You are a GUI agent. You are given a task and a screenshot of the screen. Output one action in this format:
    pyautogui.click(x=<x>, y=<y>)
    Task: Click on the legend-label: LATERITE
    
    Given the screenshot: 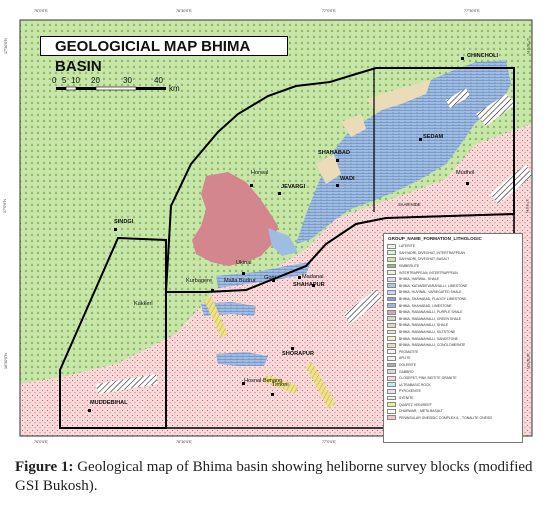 What is the action you would take?
    pyautogui.click(x=407, y=246)
    